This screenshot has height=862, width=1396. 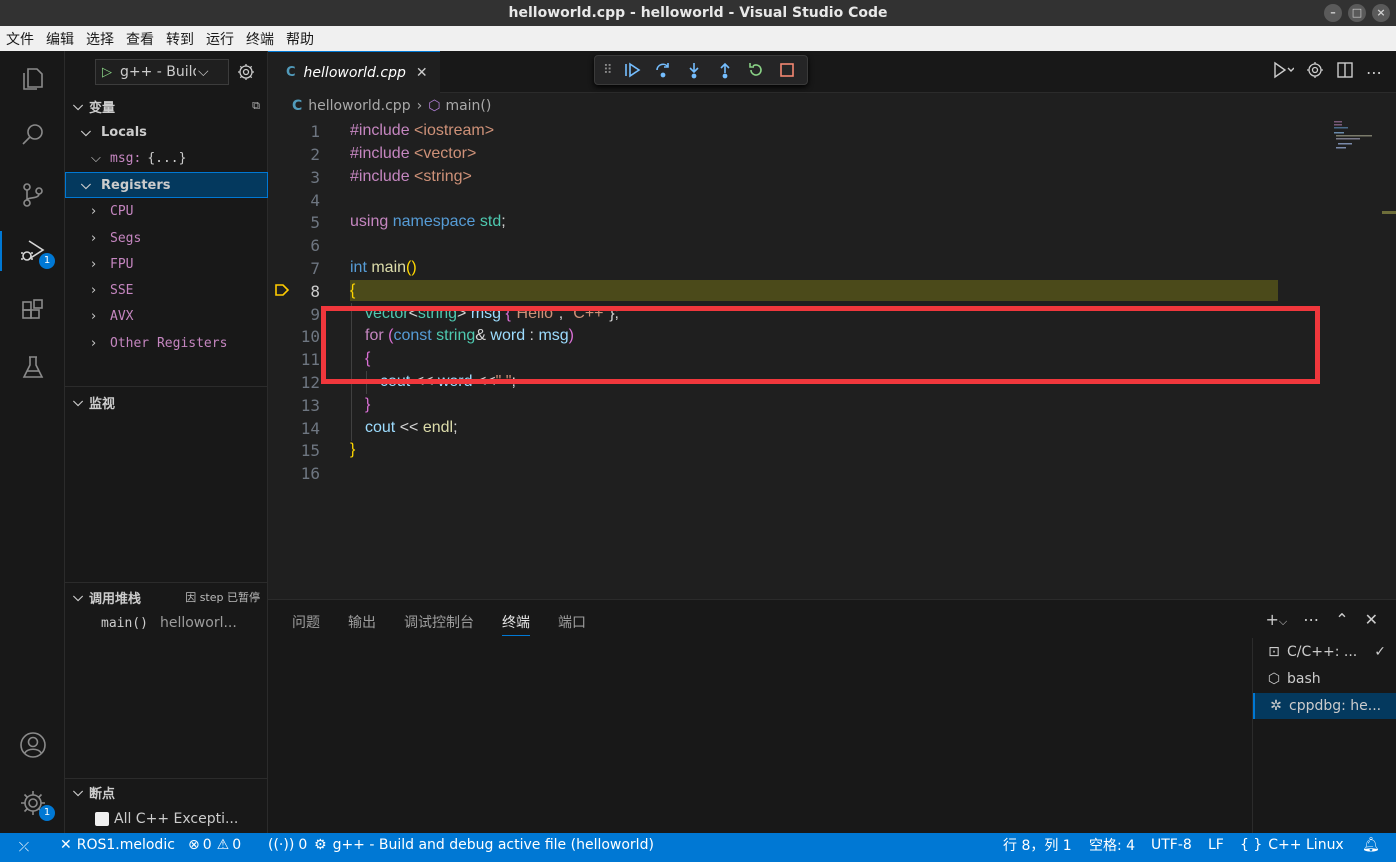 I want to click on token: <vector>, so click(x=443, y=153).